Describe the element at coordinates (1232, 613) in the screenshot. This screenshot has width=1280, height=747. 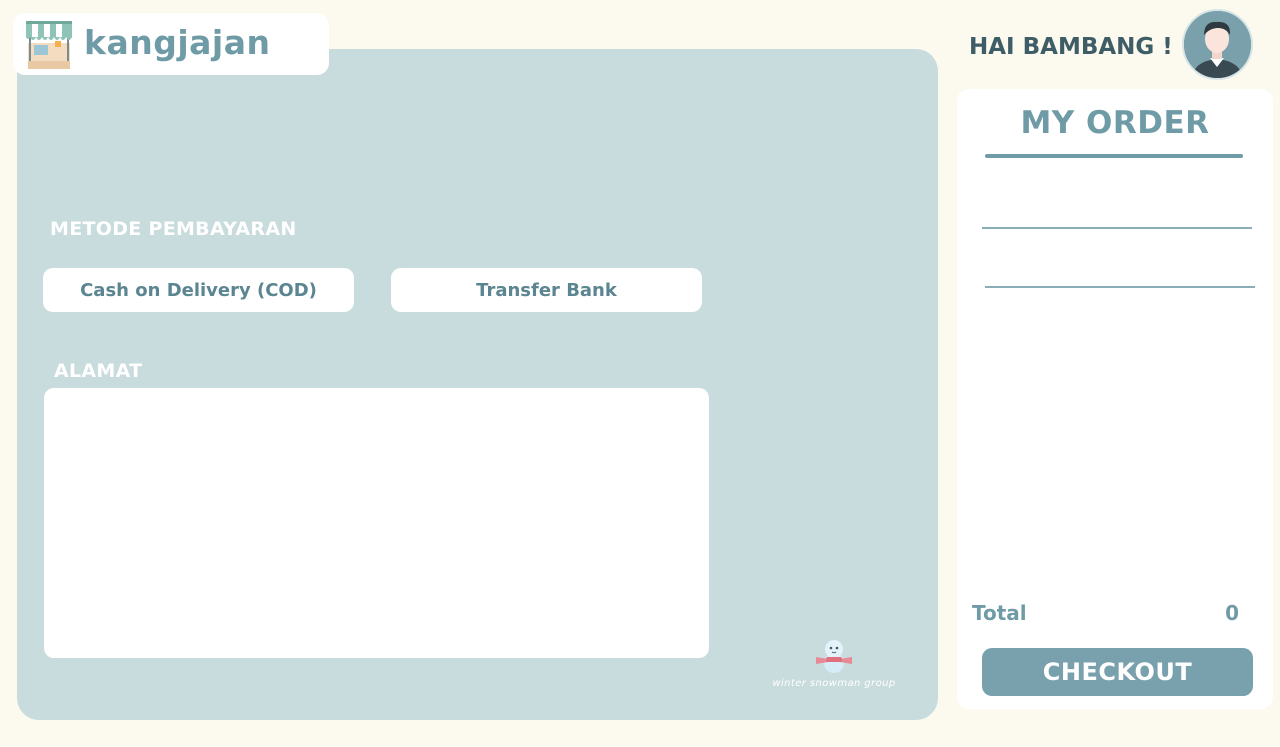
I see `total-value: 0` at that location.